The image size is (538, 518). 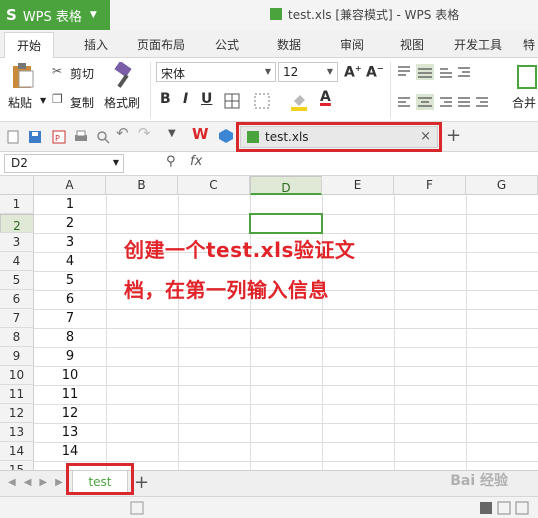 What do you see at coordinates (161, 44) in the screenshot?
I see `tab-page-layout: 页面布局` at bounding box center [161, 44].